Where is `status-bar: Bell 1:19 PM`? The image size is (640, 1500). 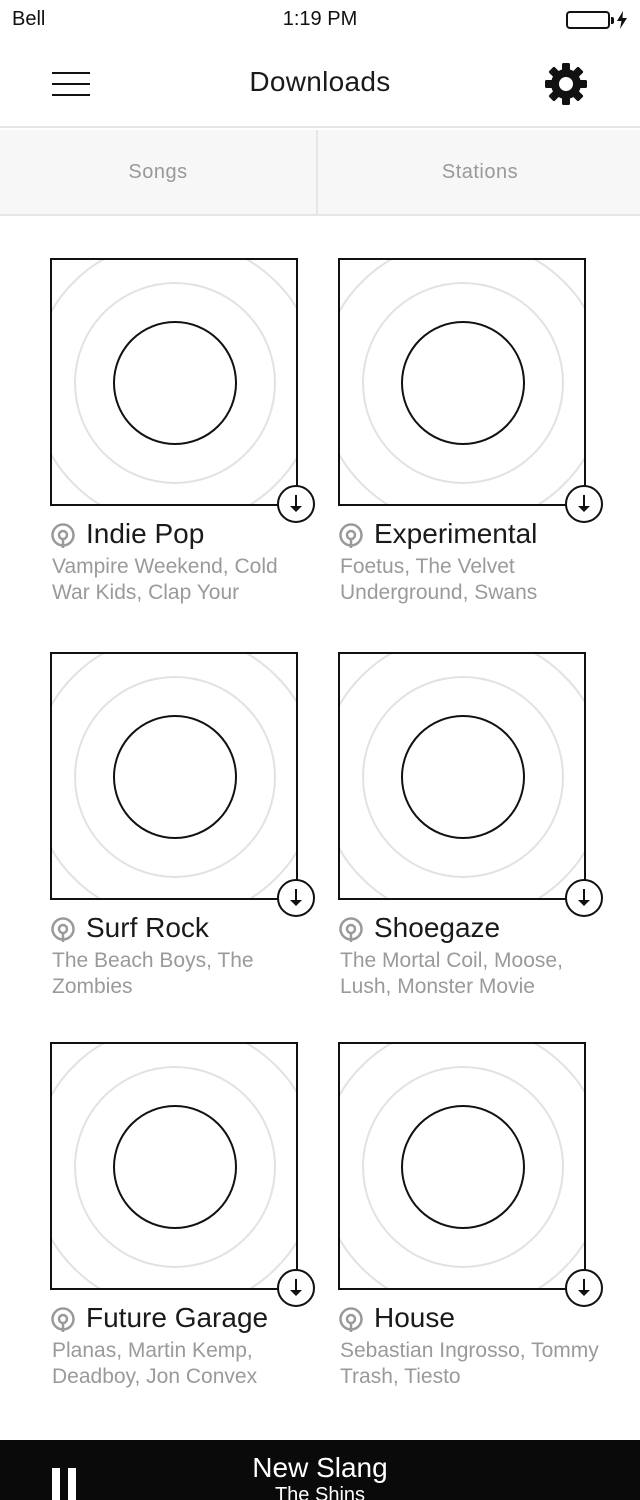 status-bar: Bell 1:19 PM is located at coordinates (320, 20).